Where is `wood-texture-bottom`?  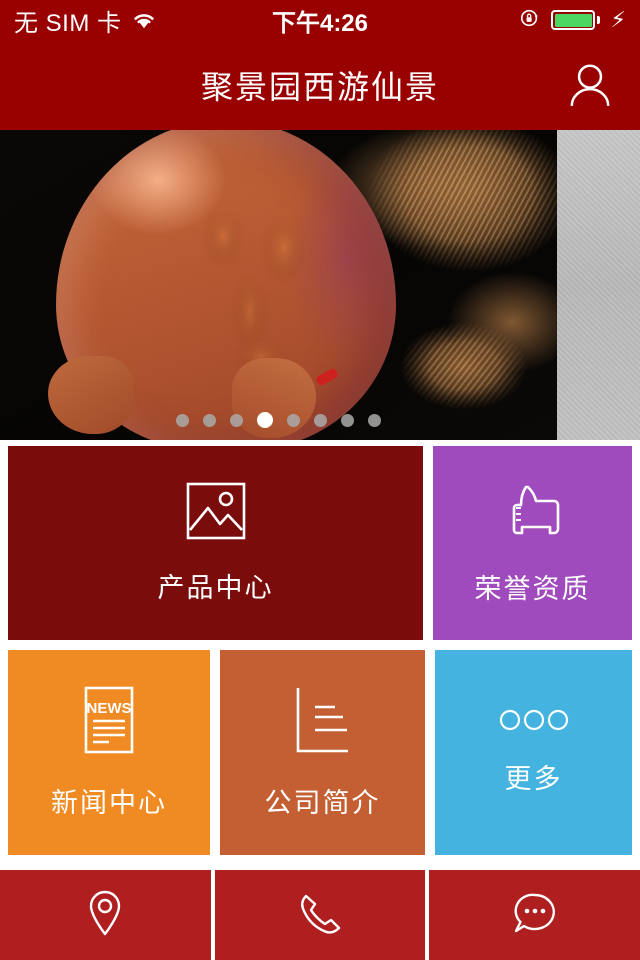
wood-texture-bottom is located at coordinates (464, 366).